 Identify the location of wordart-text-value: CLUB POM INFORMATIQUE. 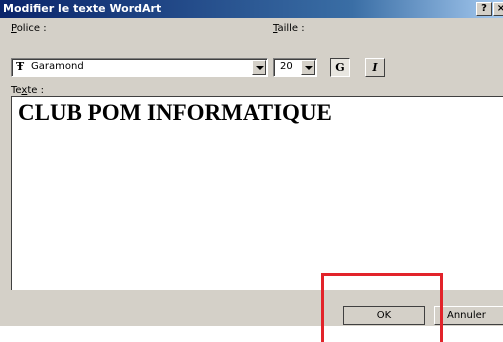
(175, 112).